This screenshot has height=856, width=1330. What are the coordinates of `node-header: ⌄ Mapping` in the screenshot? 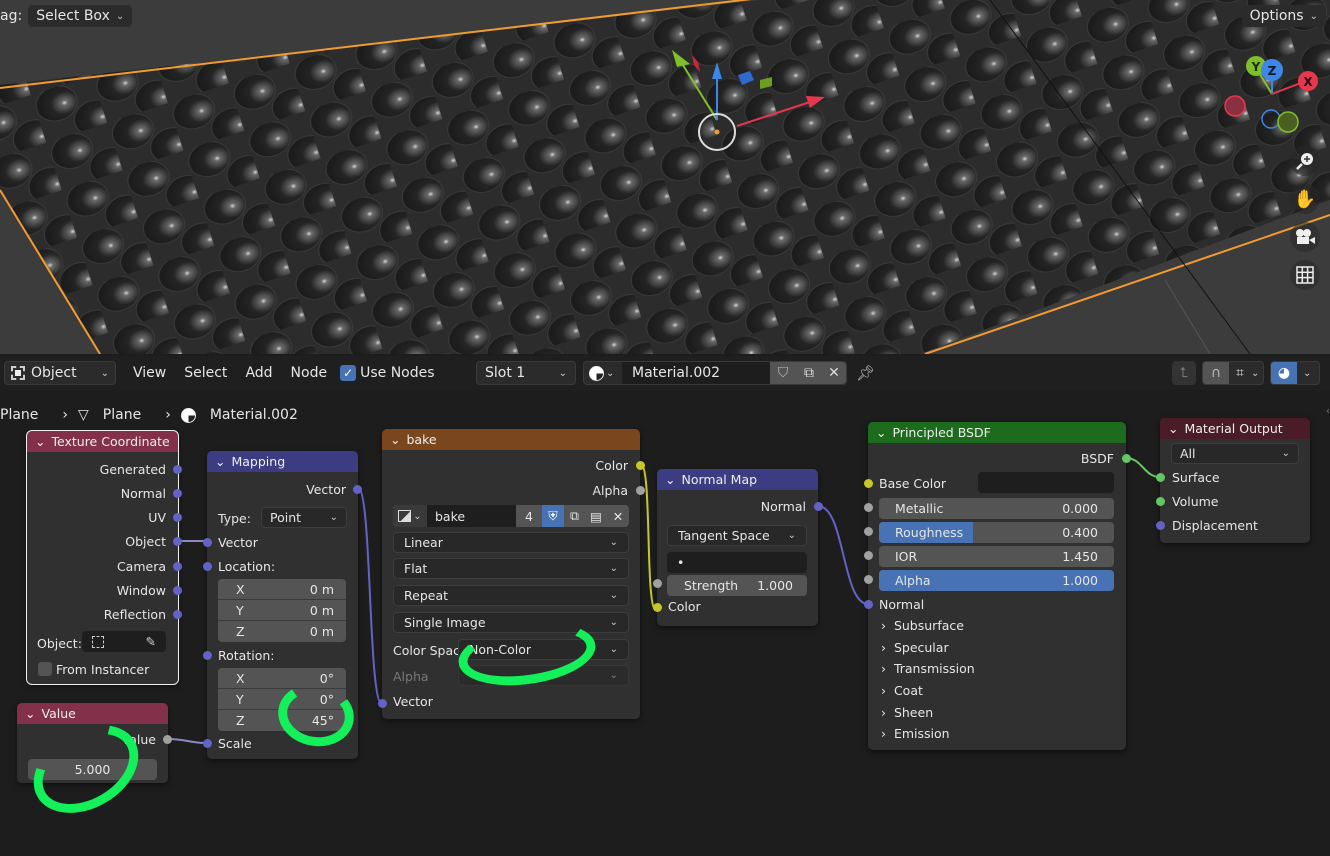 It's located at (282, 461).